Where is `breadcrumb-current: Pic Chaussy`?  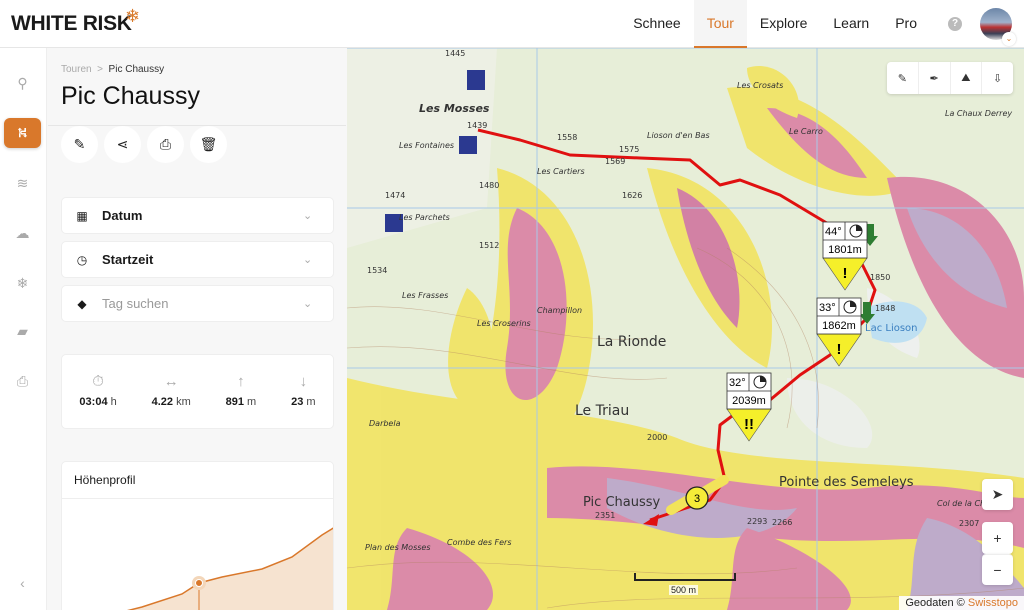 breadcrumb-current: Pic Chaussy is located at coordinates (136, 69).